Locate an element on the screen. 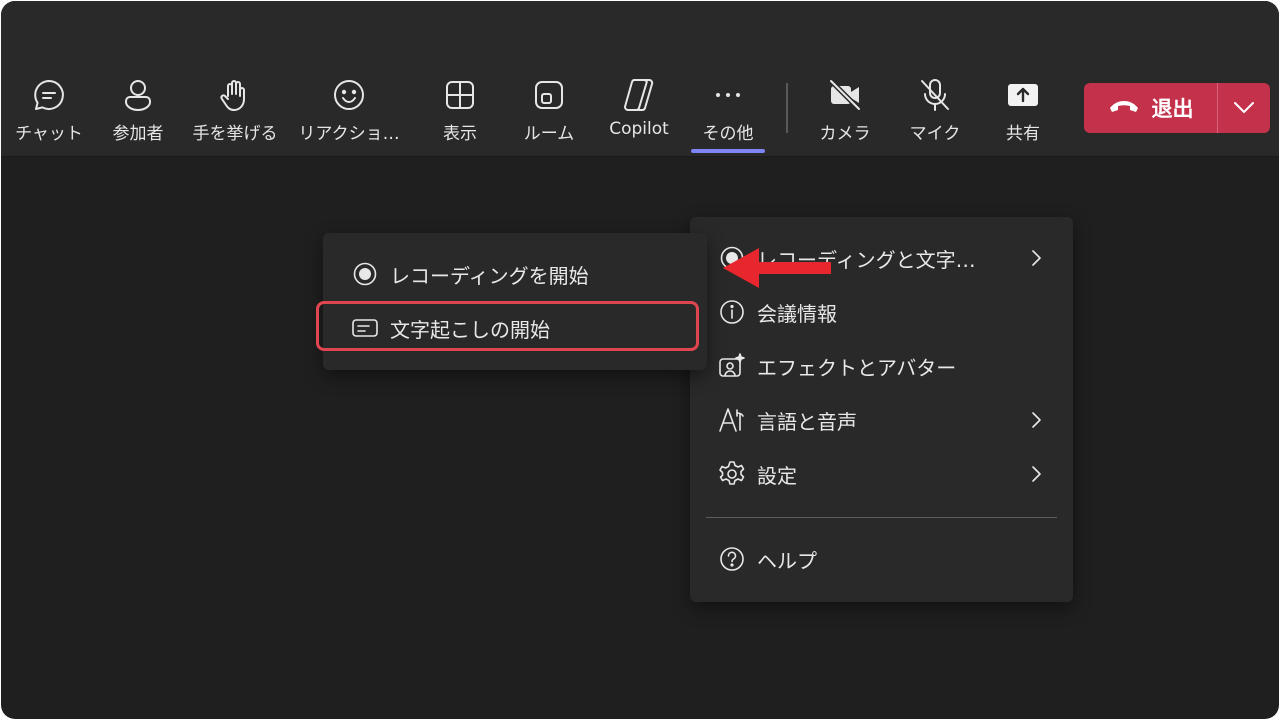  more-button: その他 is located at coordinates (728, 113).